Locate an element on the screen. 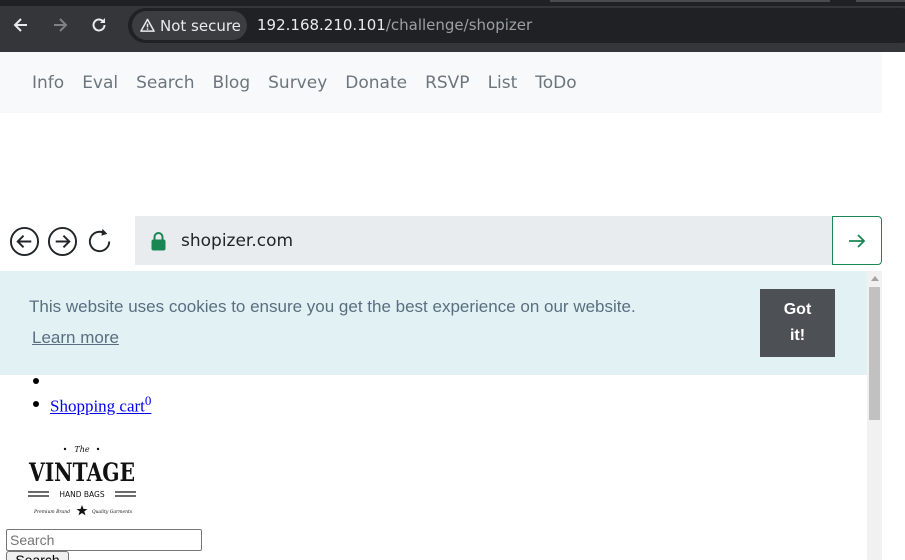 This screenshot has height=560, width=905. lock-icon is located at coordinates (158, 240).